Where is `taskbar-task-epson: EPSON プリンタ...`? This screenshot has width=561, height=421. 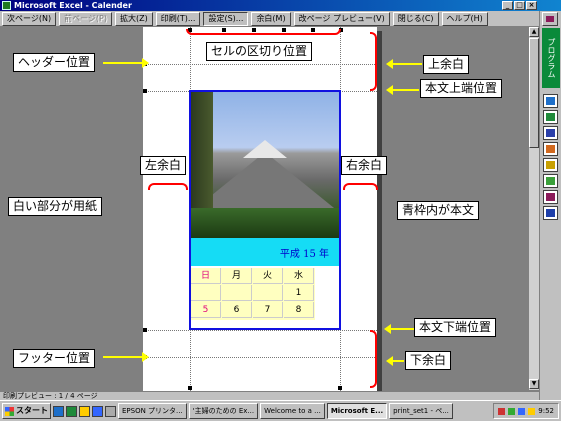 taskbar-task-epson: EPSON プリンタ... is located at coordinates (152, 411).